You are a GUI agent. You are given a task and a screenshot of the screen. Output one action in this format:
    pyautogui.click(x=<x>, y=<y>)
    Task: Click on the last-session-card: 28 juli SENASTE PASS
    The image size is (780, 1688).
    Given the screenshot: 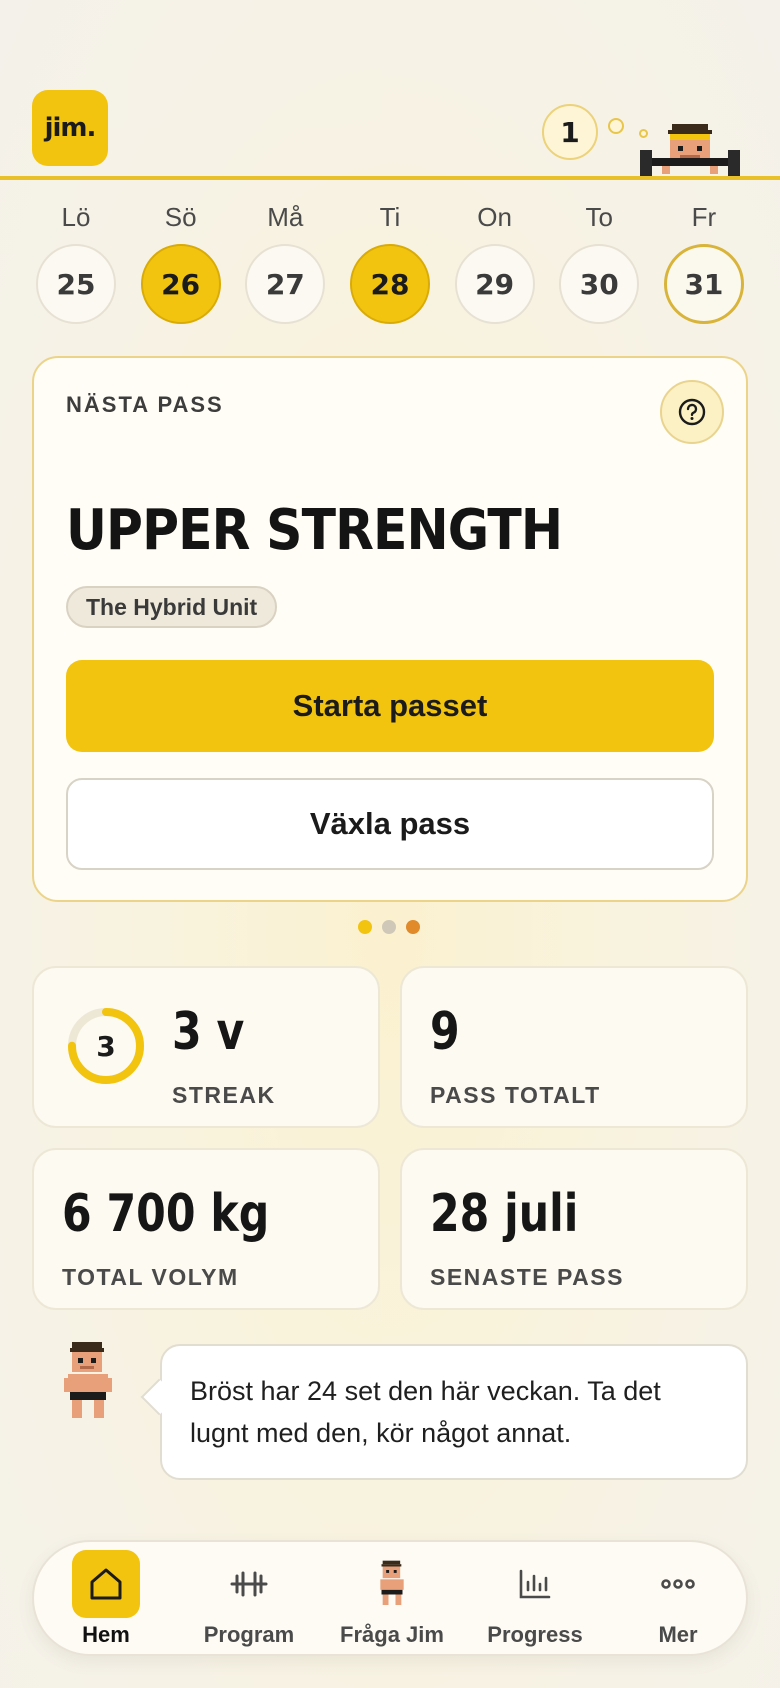 What is the action you would take?
    pyautogui.click(x=574, y=1229)
    